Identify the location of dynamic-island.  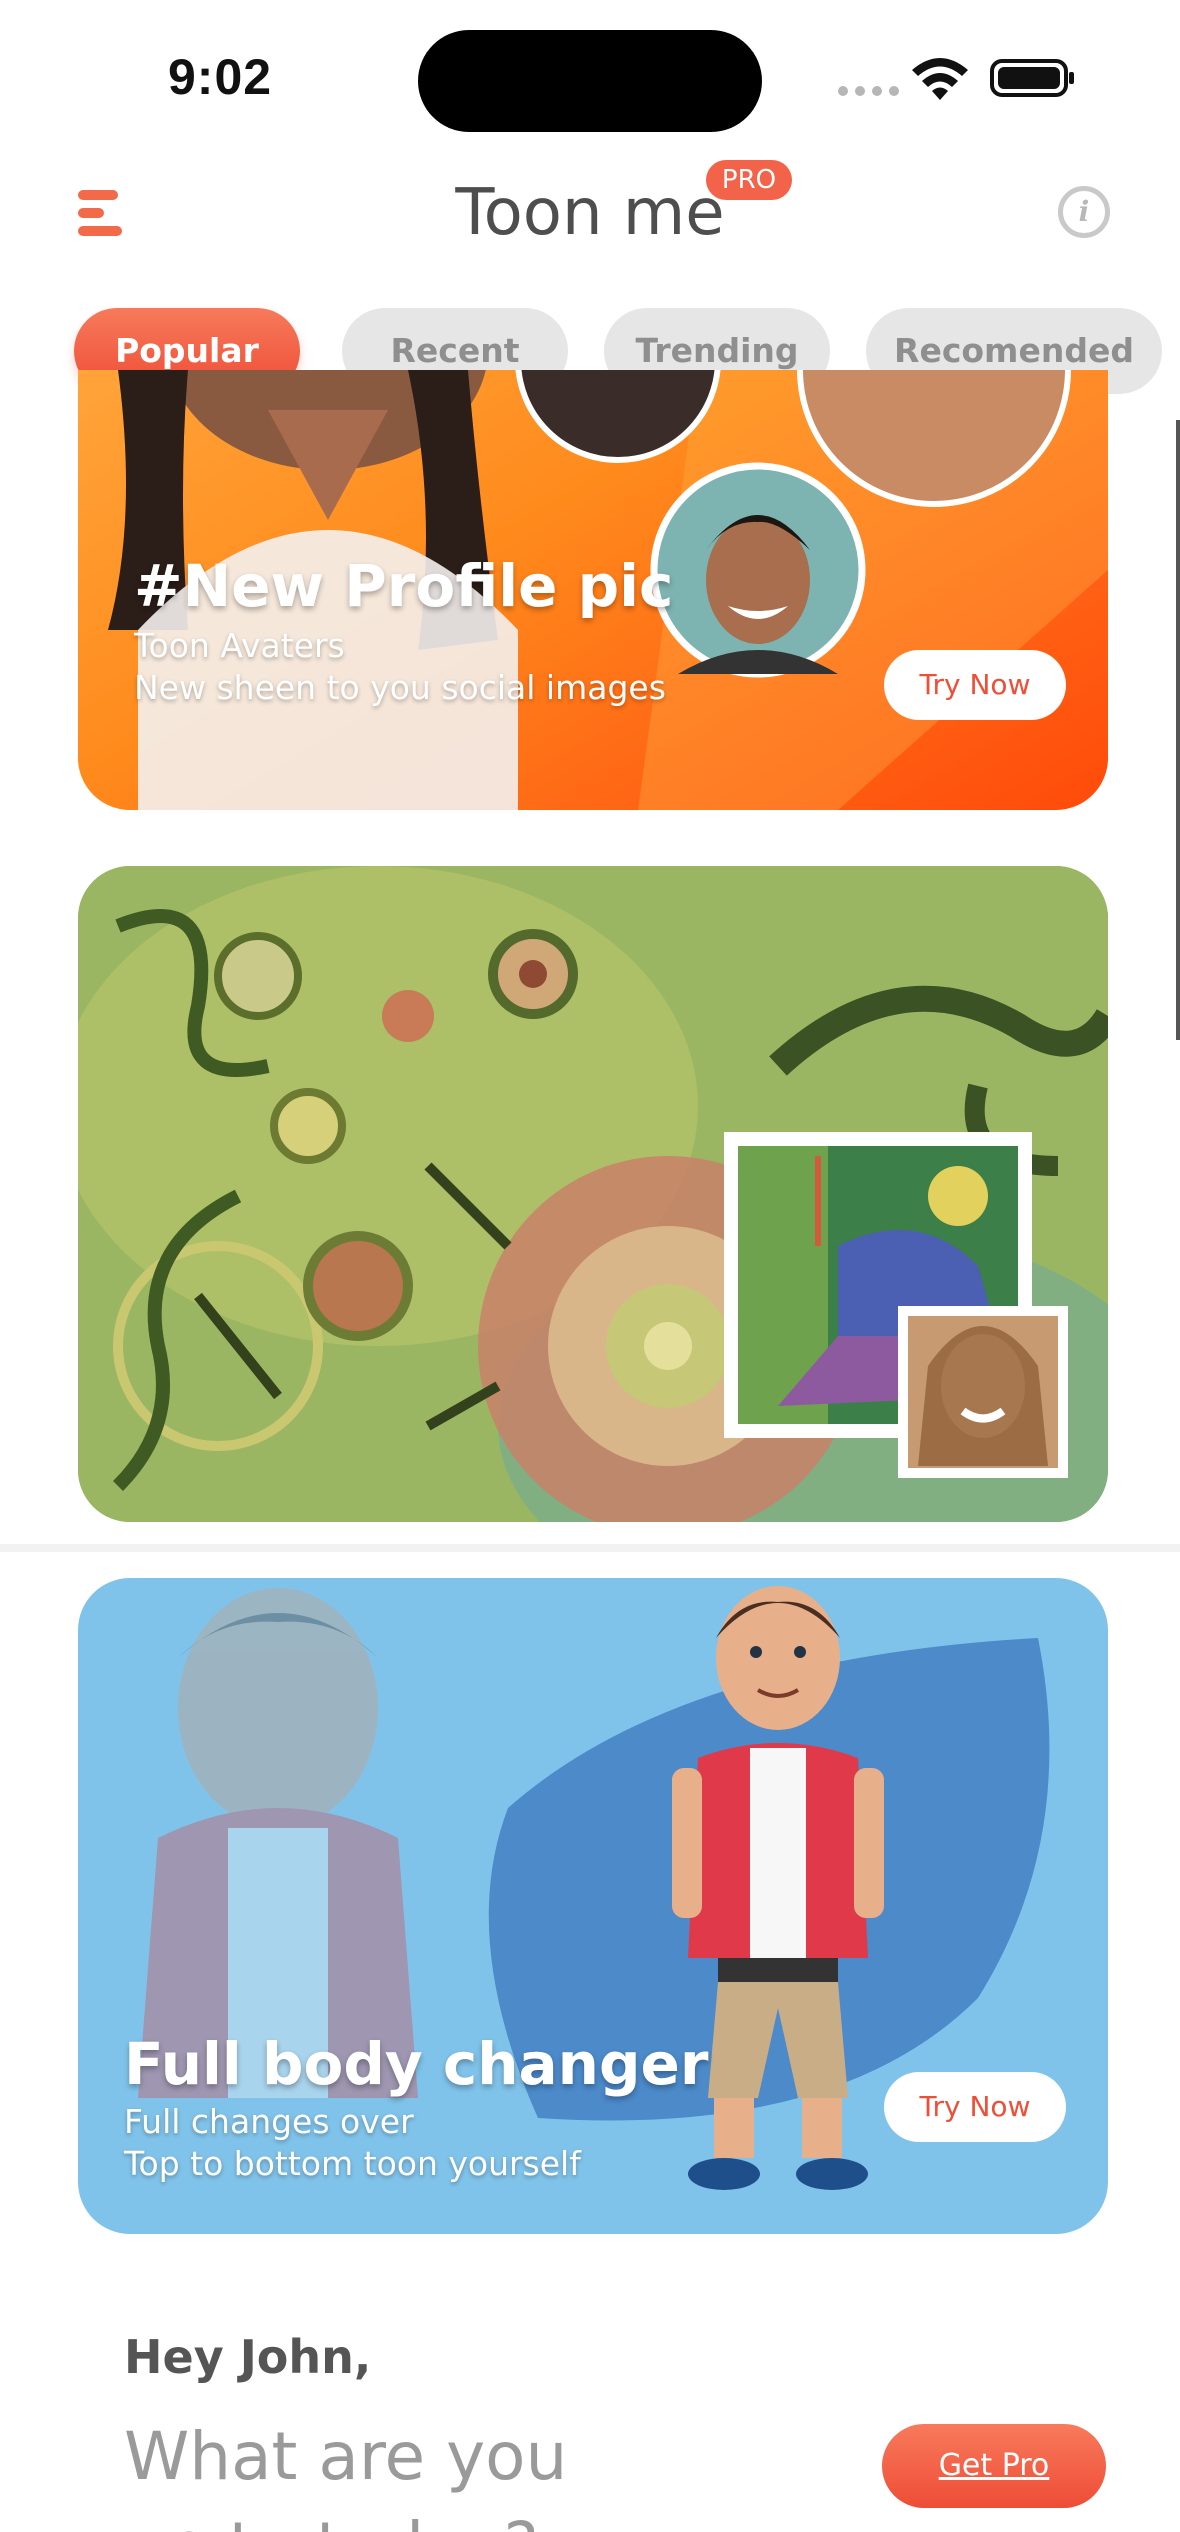
(590, 81).